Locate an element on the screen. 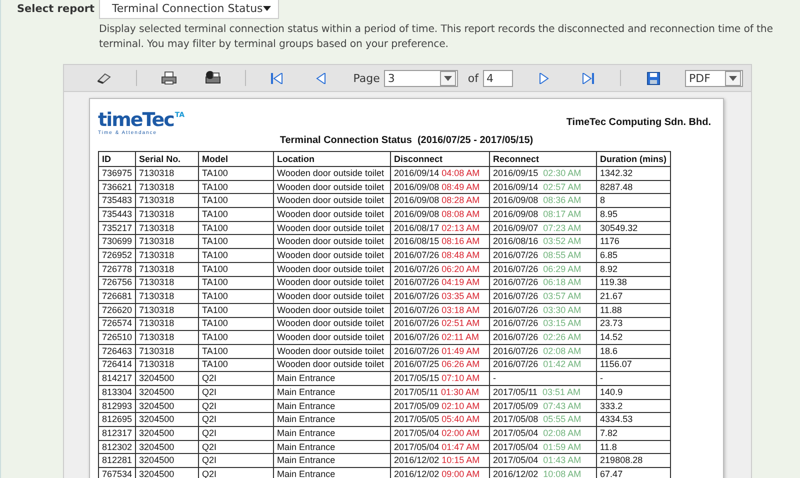  table-cell: 8.92 is located at coordinates (633, 269).